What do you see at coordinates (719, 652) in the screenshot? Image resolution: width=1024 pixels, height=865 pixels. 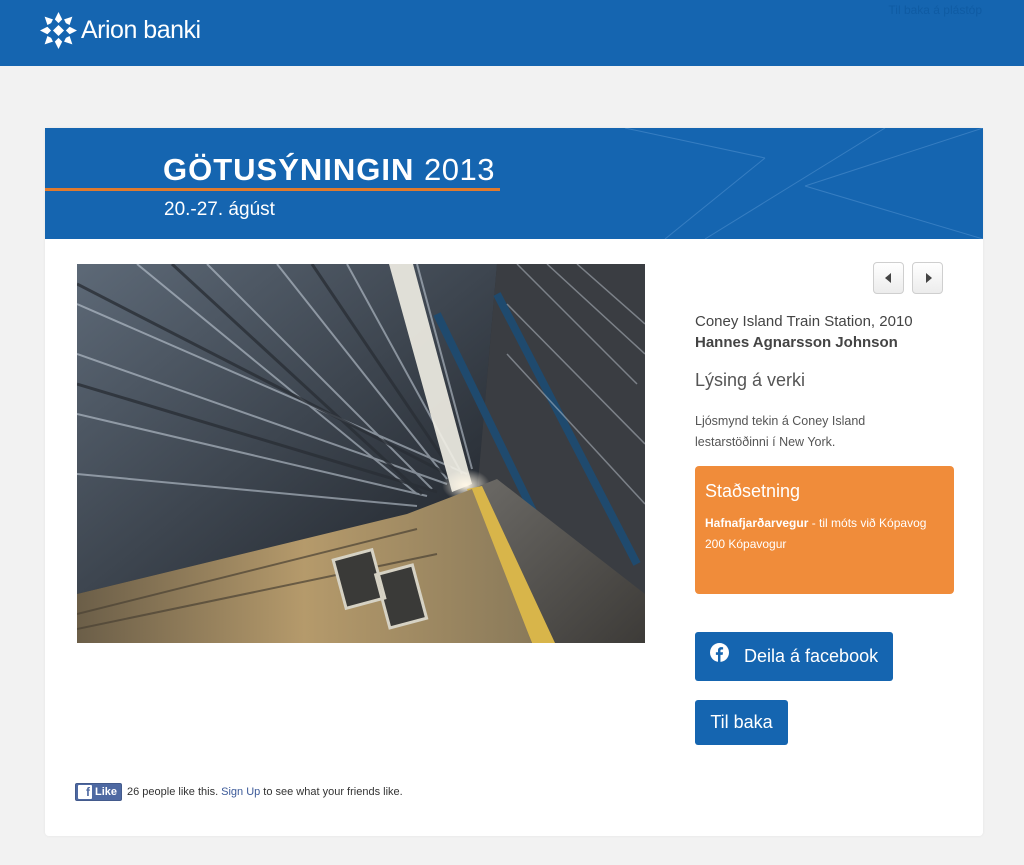 I see `facebook-icon` at bounding box center [719, 652].